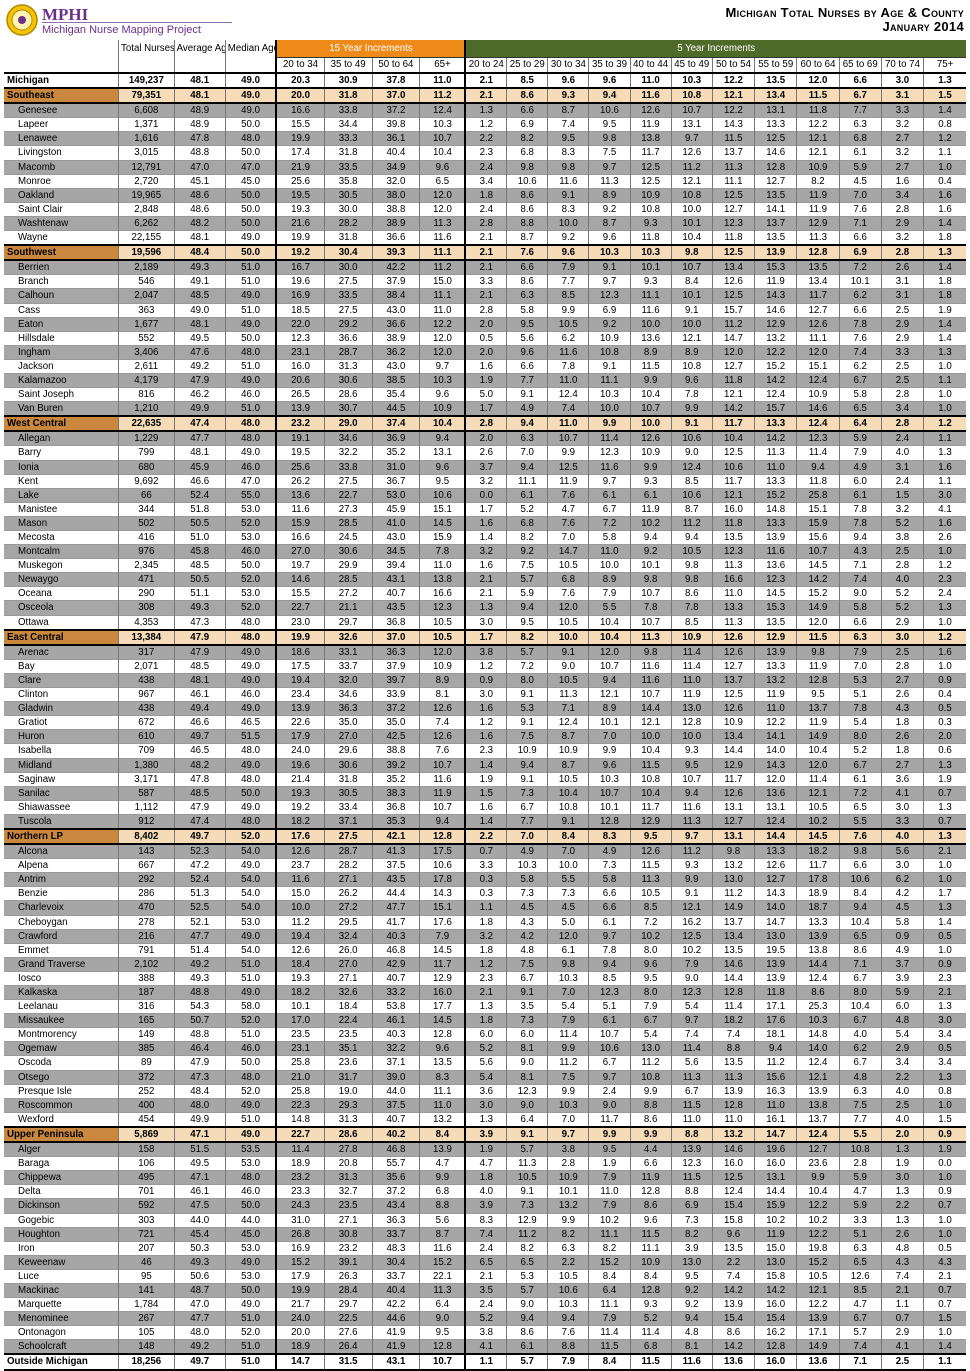 This screenshot has height=1371, width=970. What do you see at coordinates (650, 608) in the screenshot?
I see `value-cell: 7.8` at bounding box center [650, 608].